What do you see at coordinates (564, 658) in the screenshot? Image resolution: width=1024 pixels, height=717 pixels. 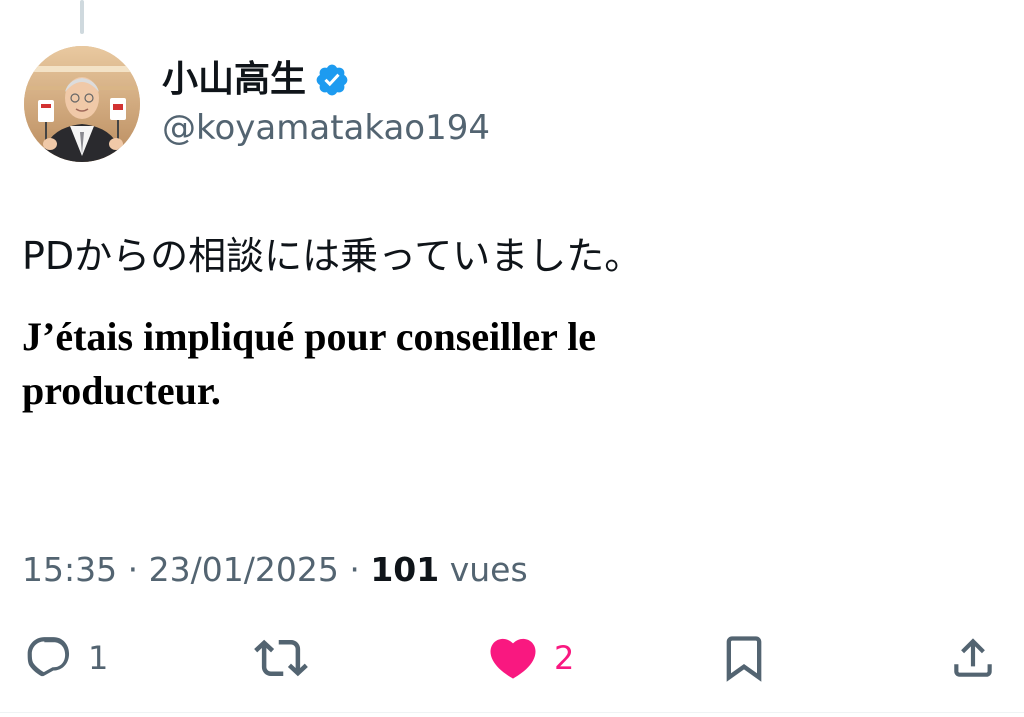 I see `like-count: 2` at bounding box center [564, 658].